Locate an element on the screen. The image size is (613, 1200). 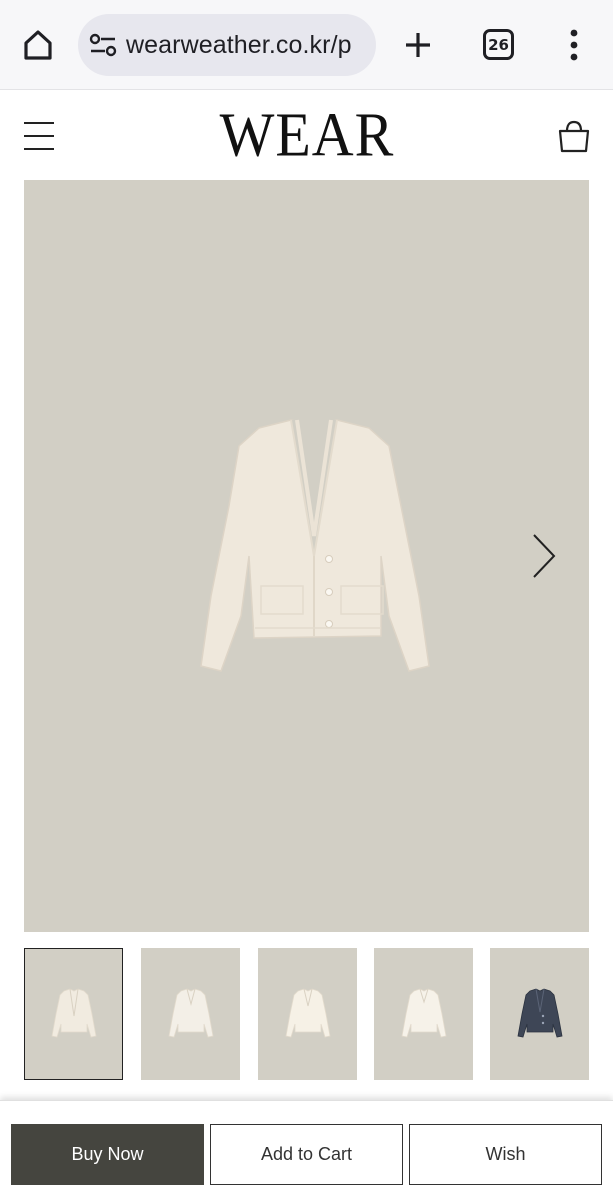
home-button is located at coordinates (38, 45).